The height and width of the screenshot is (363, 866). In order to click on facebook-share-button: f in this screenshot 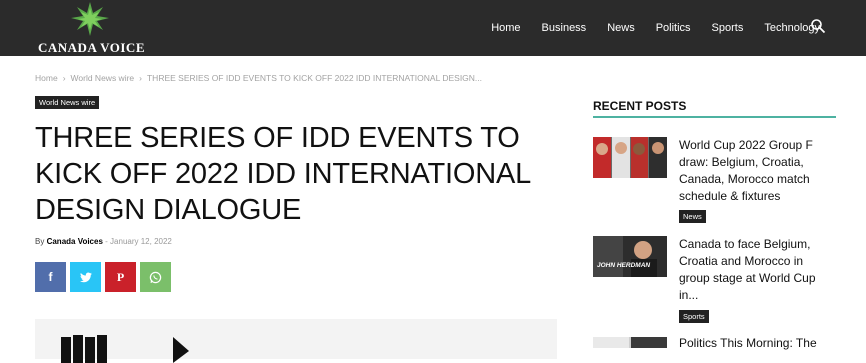, I will do `click(50, 277)`.